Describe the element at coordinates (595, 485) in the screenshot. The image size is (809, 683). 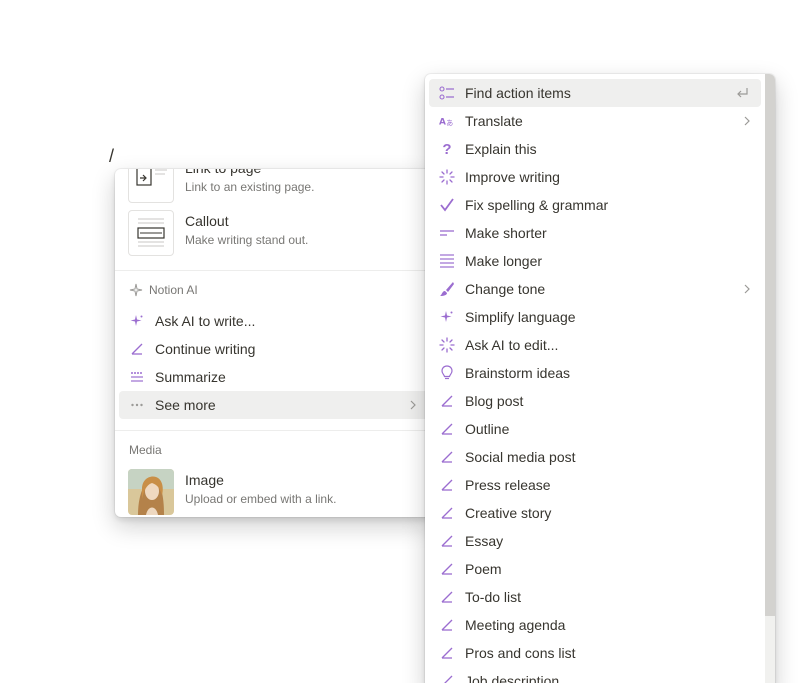
I see `menu-item-press-release: Press release` at that location.